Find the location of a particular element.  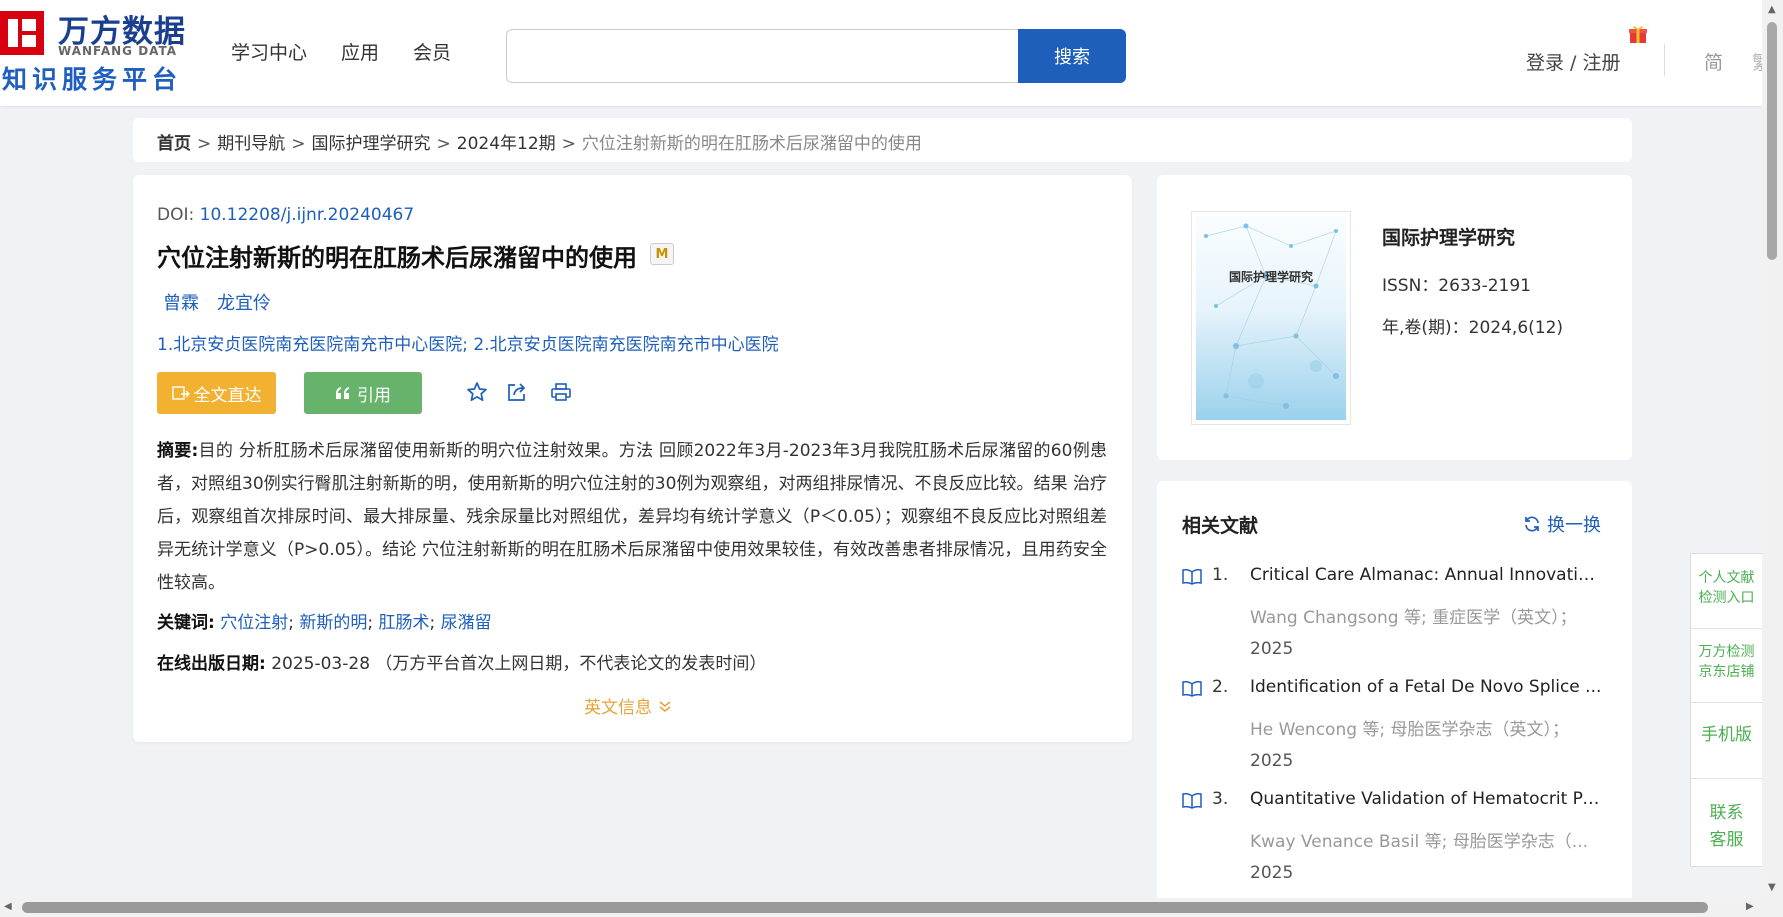

nav-membership: 会员 is located at coordinates (432, 51).